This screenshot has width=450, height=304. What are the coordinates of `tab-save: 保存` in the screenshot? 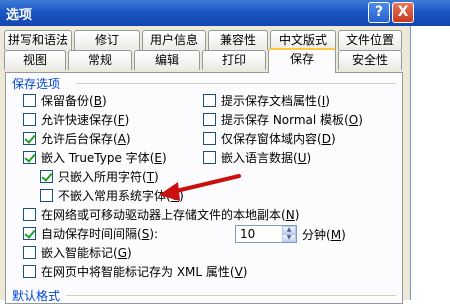 It's located at (302, 60).